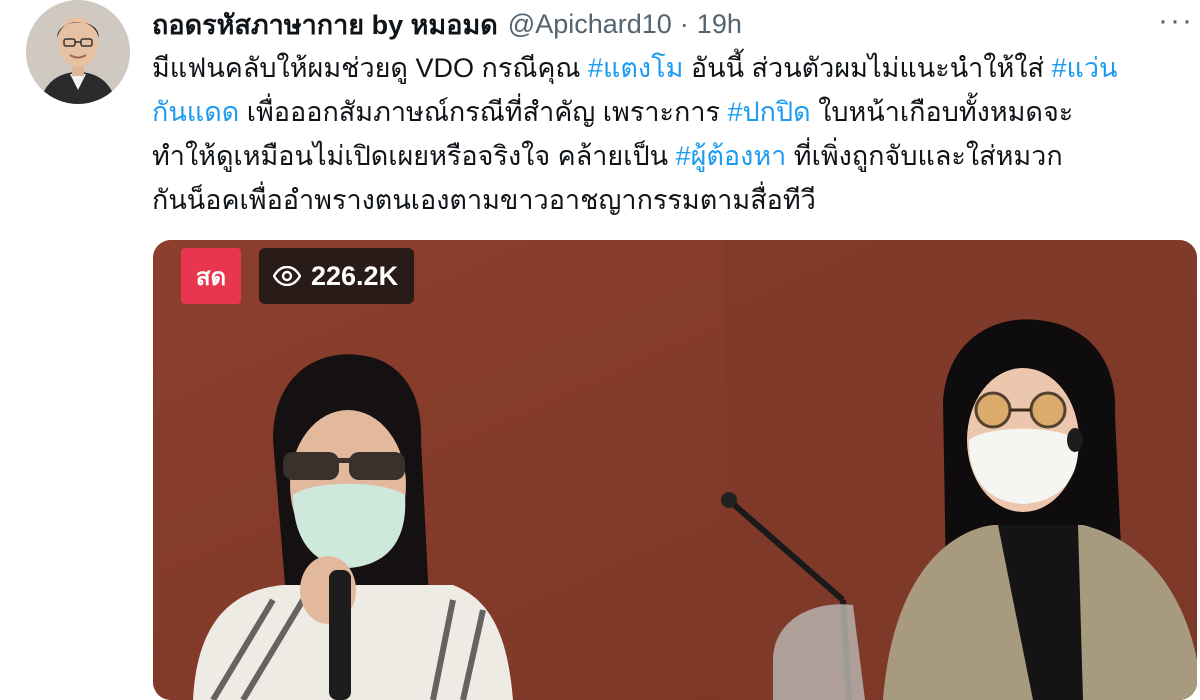 The image size is (1200, 700). Describe the element at coordinates (195, 112) in the screenshot. I see `hashtag-link: กันแดด` at that location.